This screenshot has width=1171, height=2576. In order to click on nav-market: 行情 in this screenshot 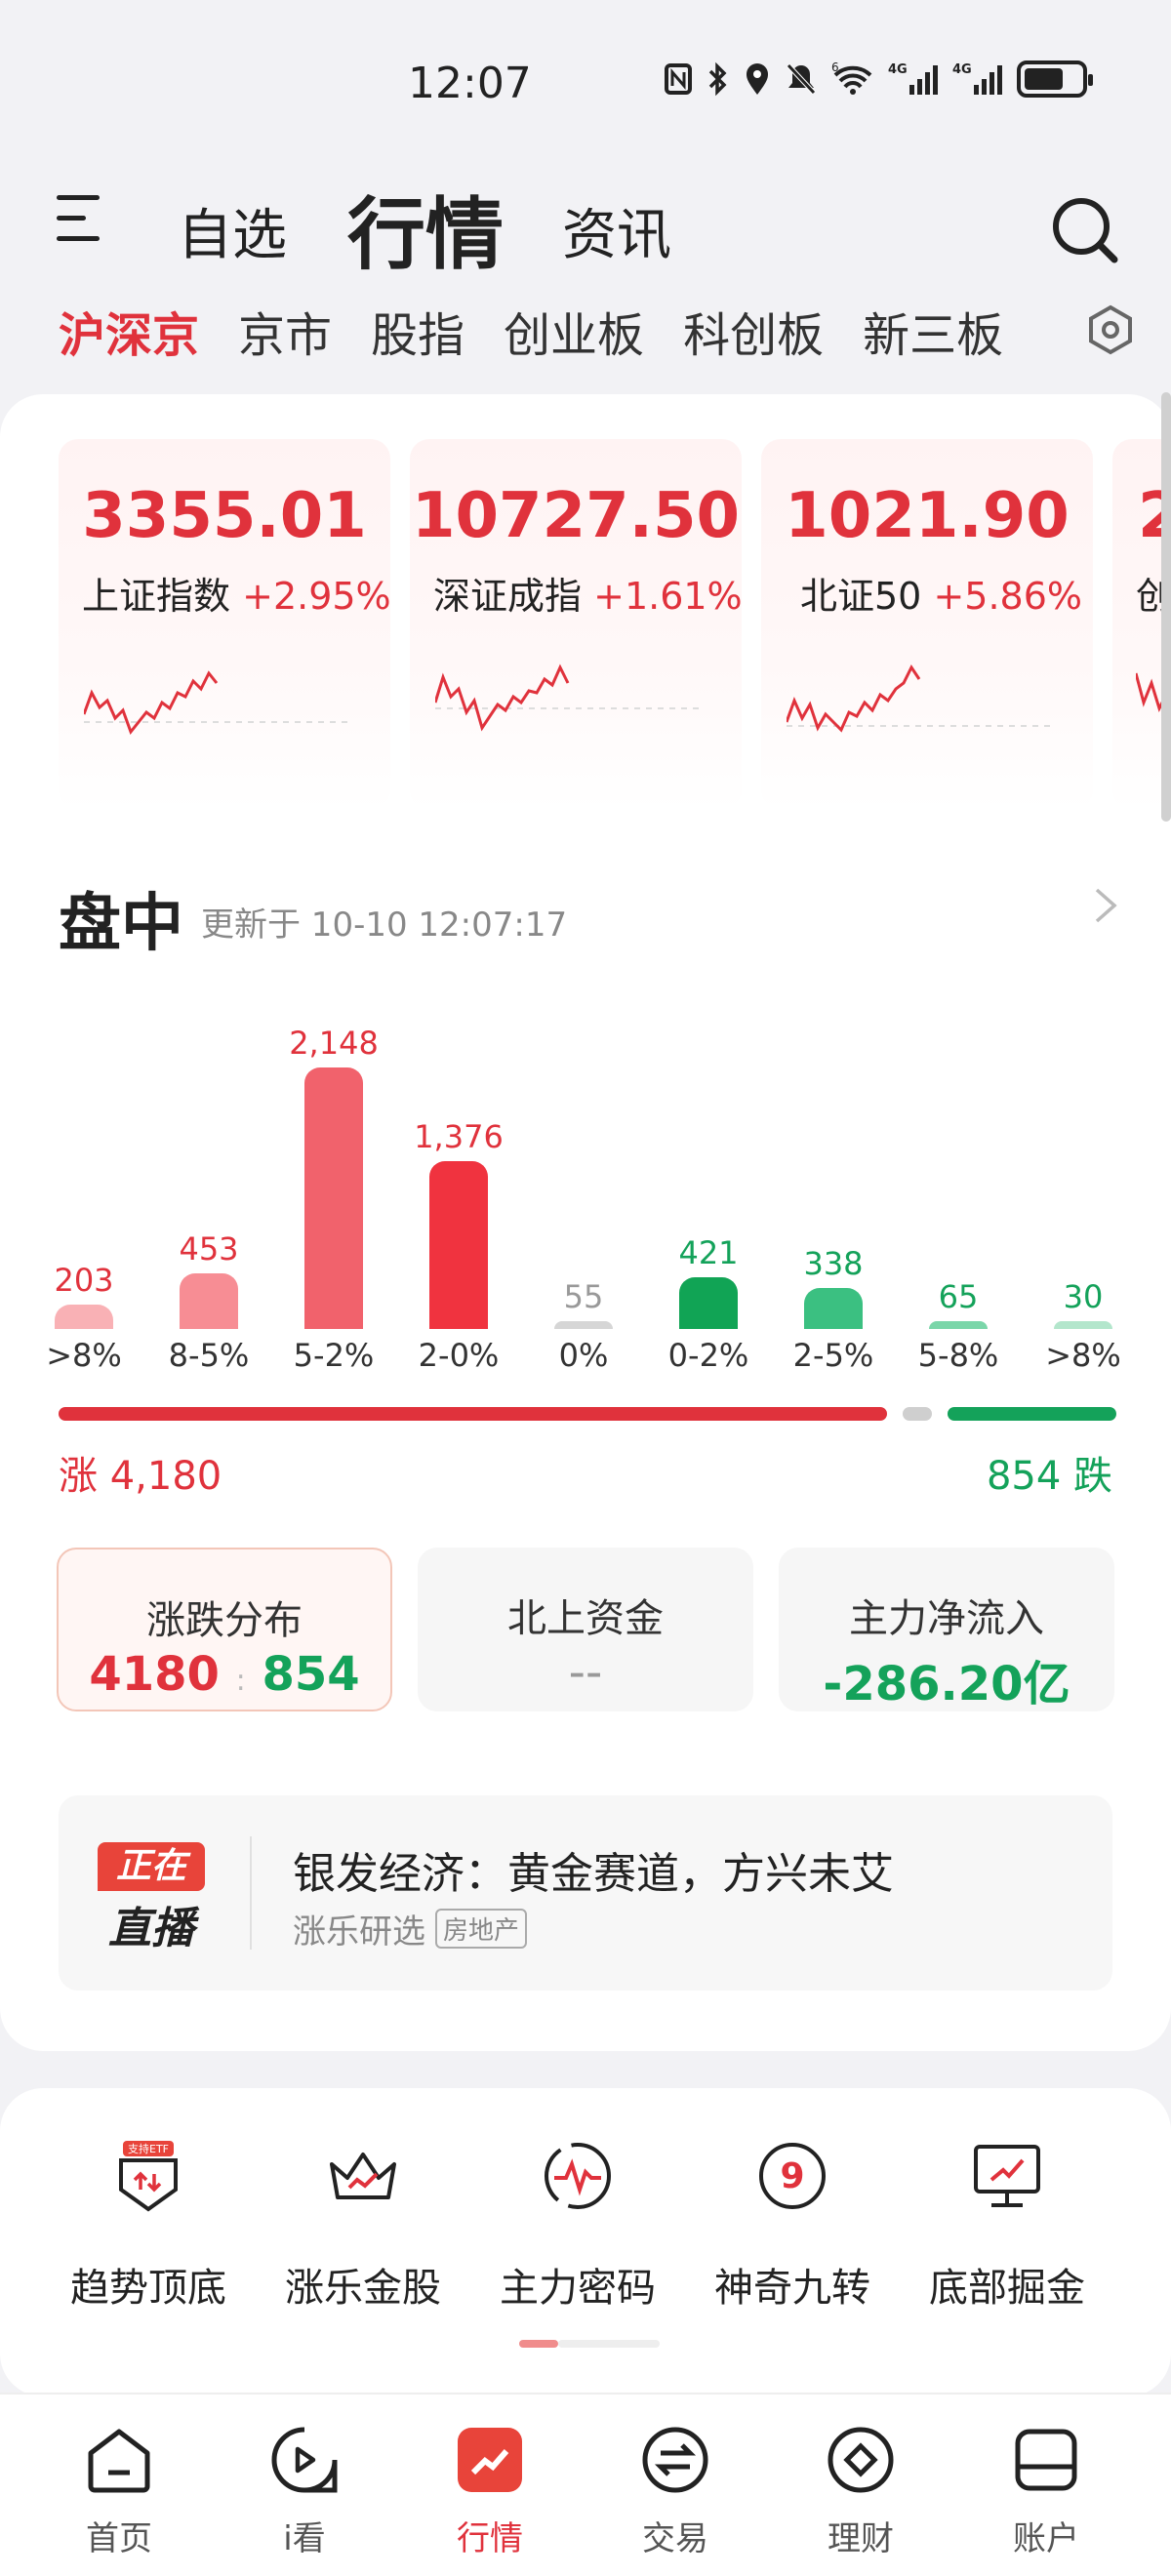, I will do `click(490, 2491)`.